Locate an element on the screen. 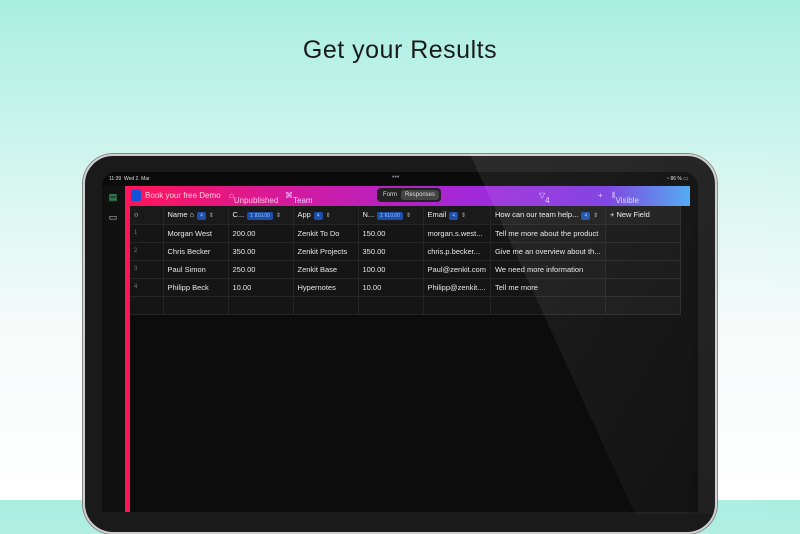 The height and width of the screenshot is (534, 800). table-cell: Zenkit Projects is located at coordinates (326, 251).